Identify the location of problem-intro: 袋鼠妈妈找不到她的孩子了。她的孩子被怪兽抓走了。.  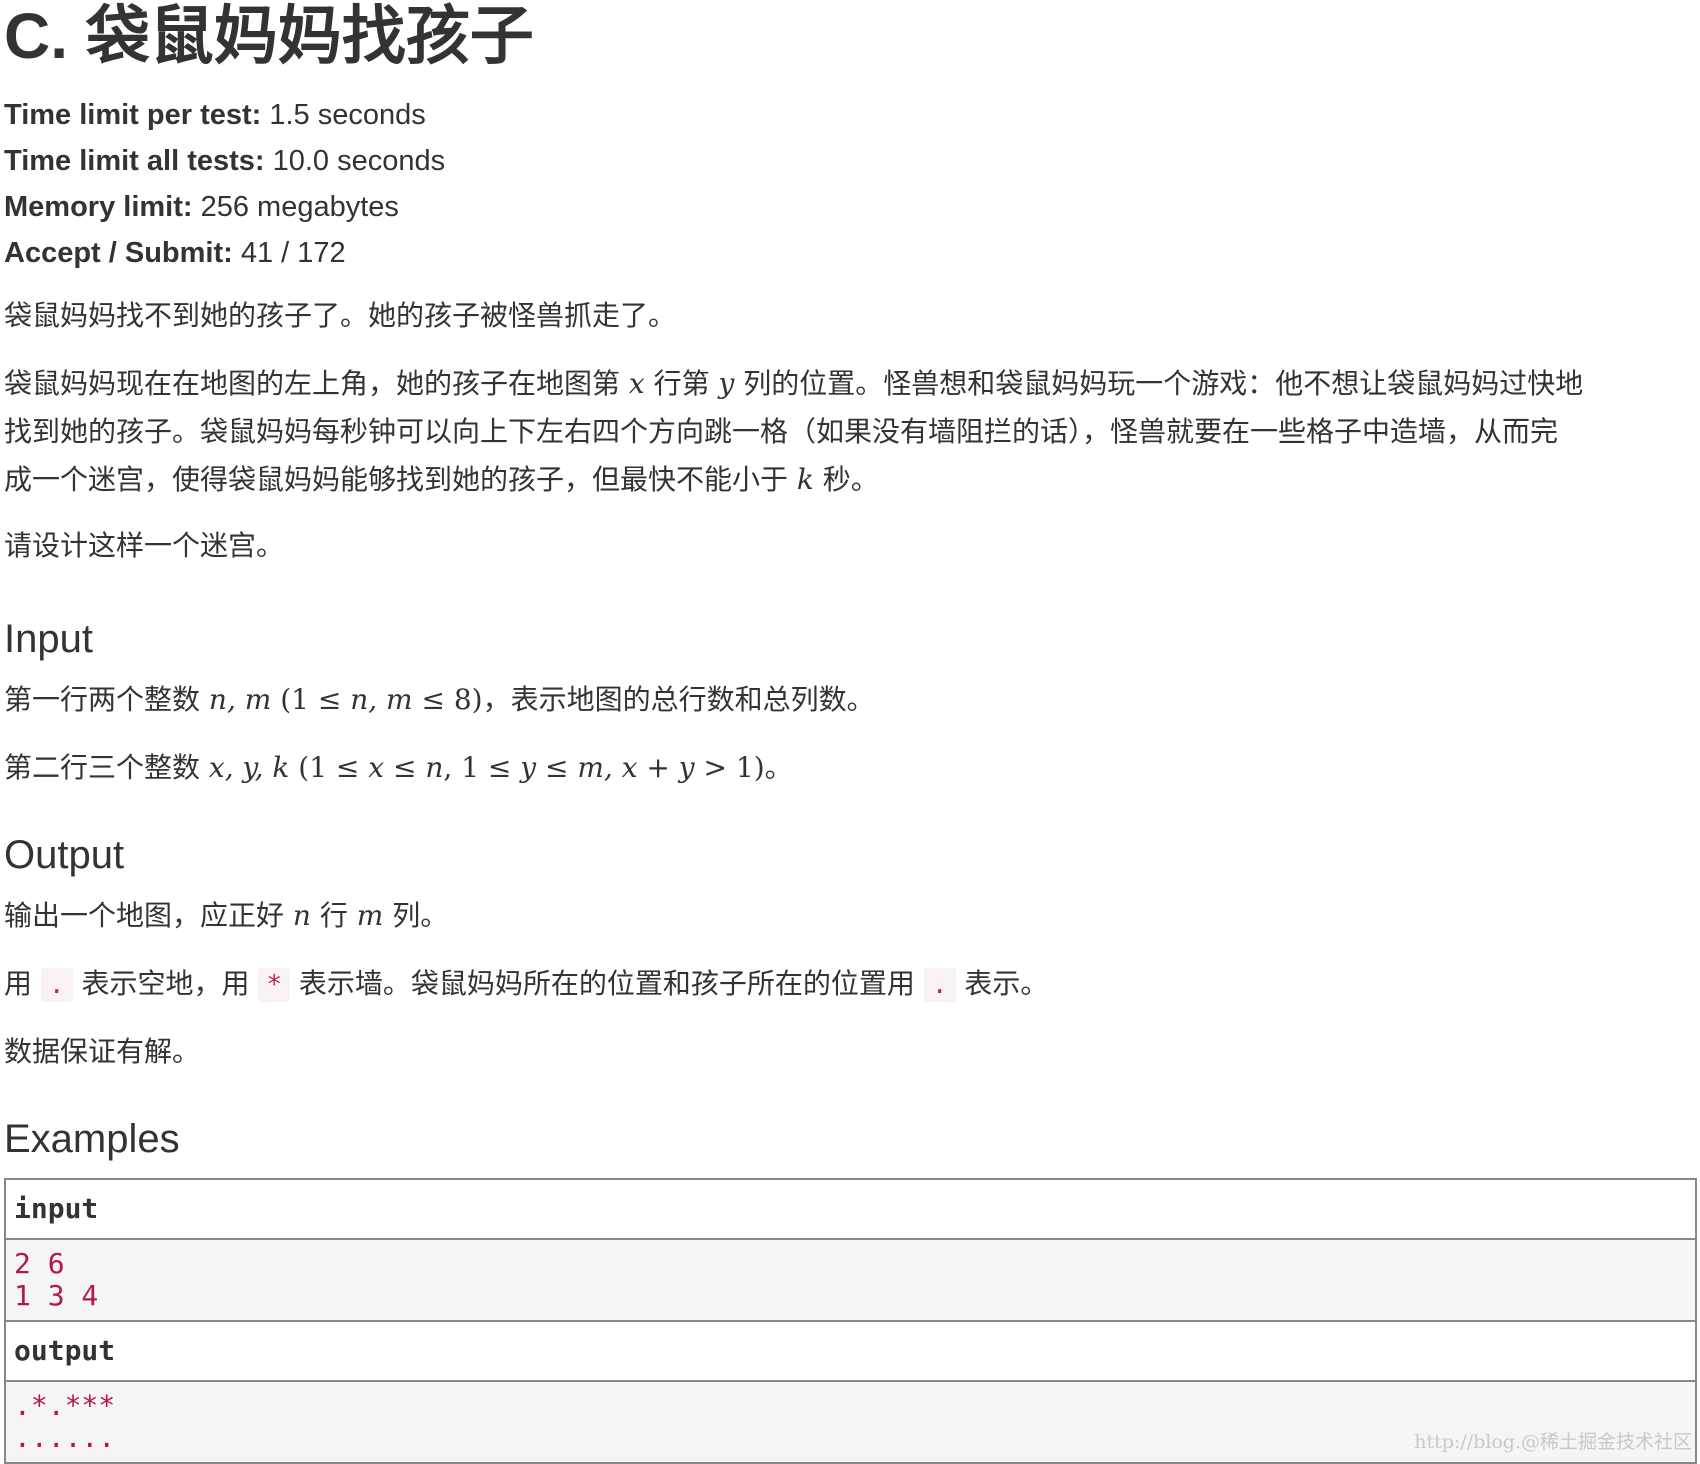
(340, 315).